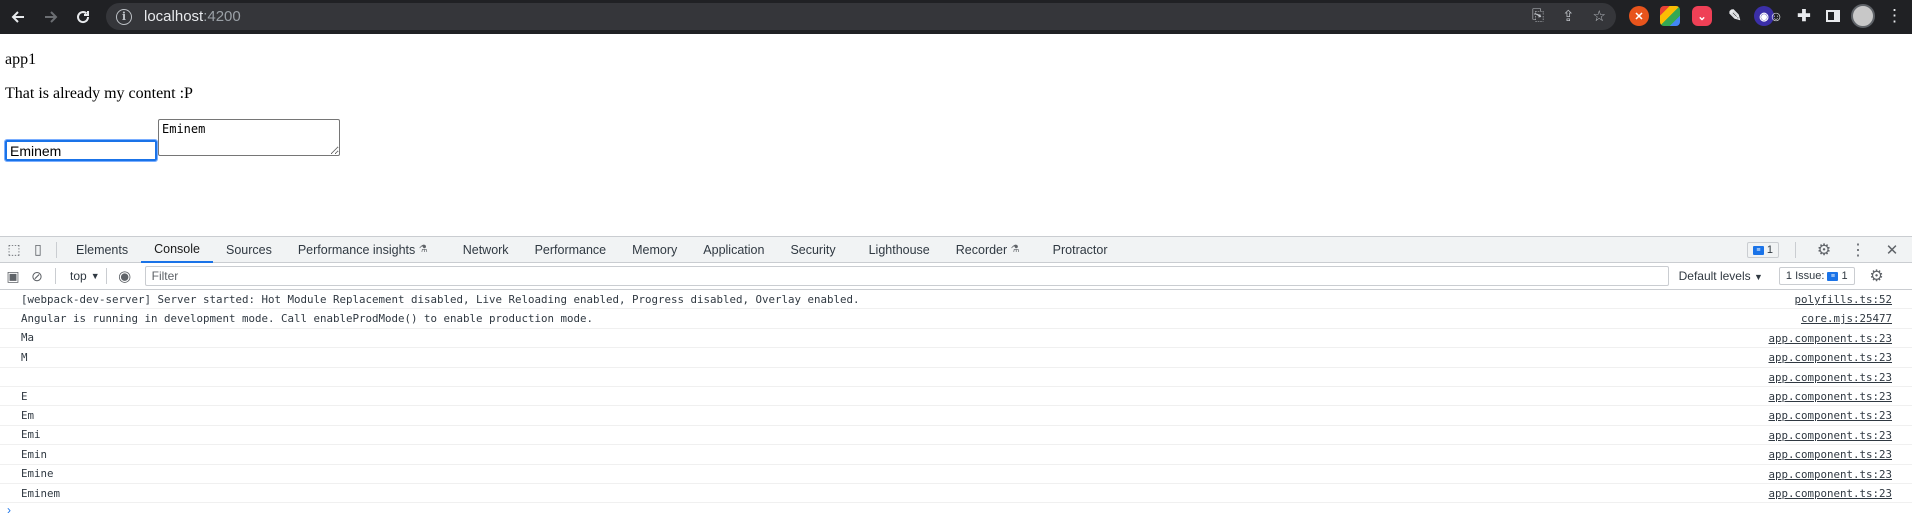  What do you see at coordinates (1735, 16) in the screenshot?
I see `extension-edit-icon: ✎` at bounding box center [1735, 16].